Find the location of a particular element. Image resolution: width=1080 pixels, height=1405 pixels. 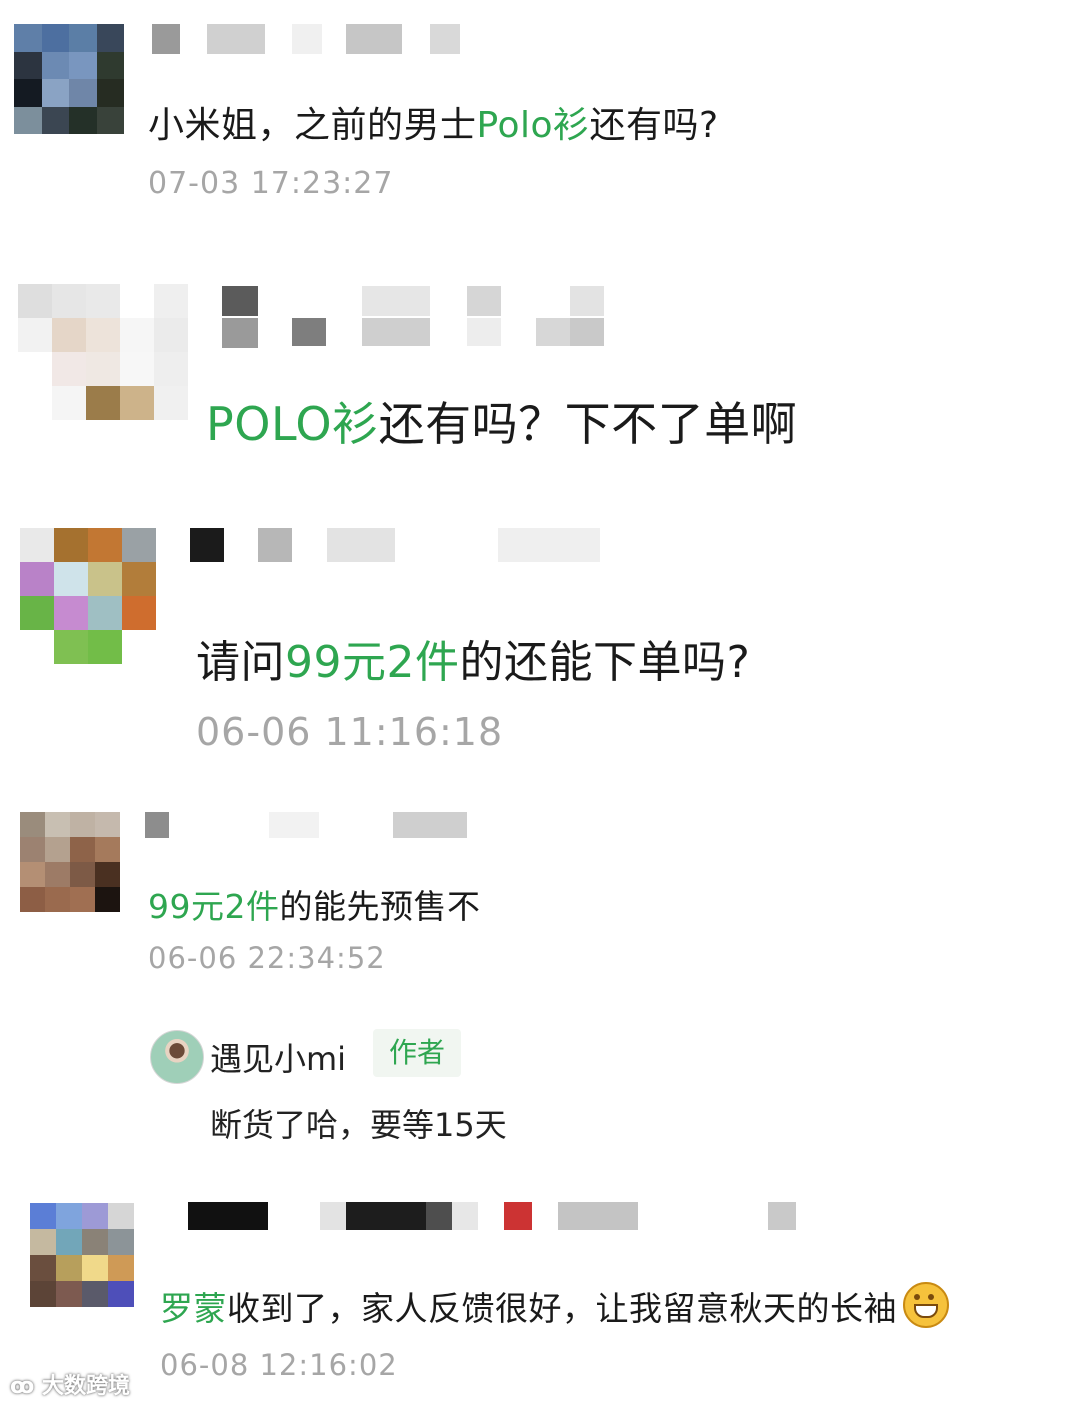

comment-text: 罗蒙收到了，家人反馈很好，让我留意秋天的长袖 is located at coordinates (554, 1306).